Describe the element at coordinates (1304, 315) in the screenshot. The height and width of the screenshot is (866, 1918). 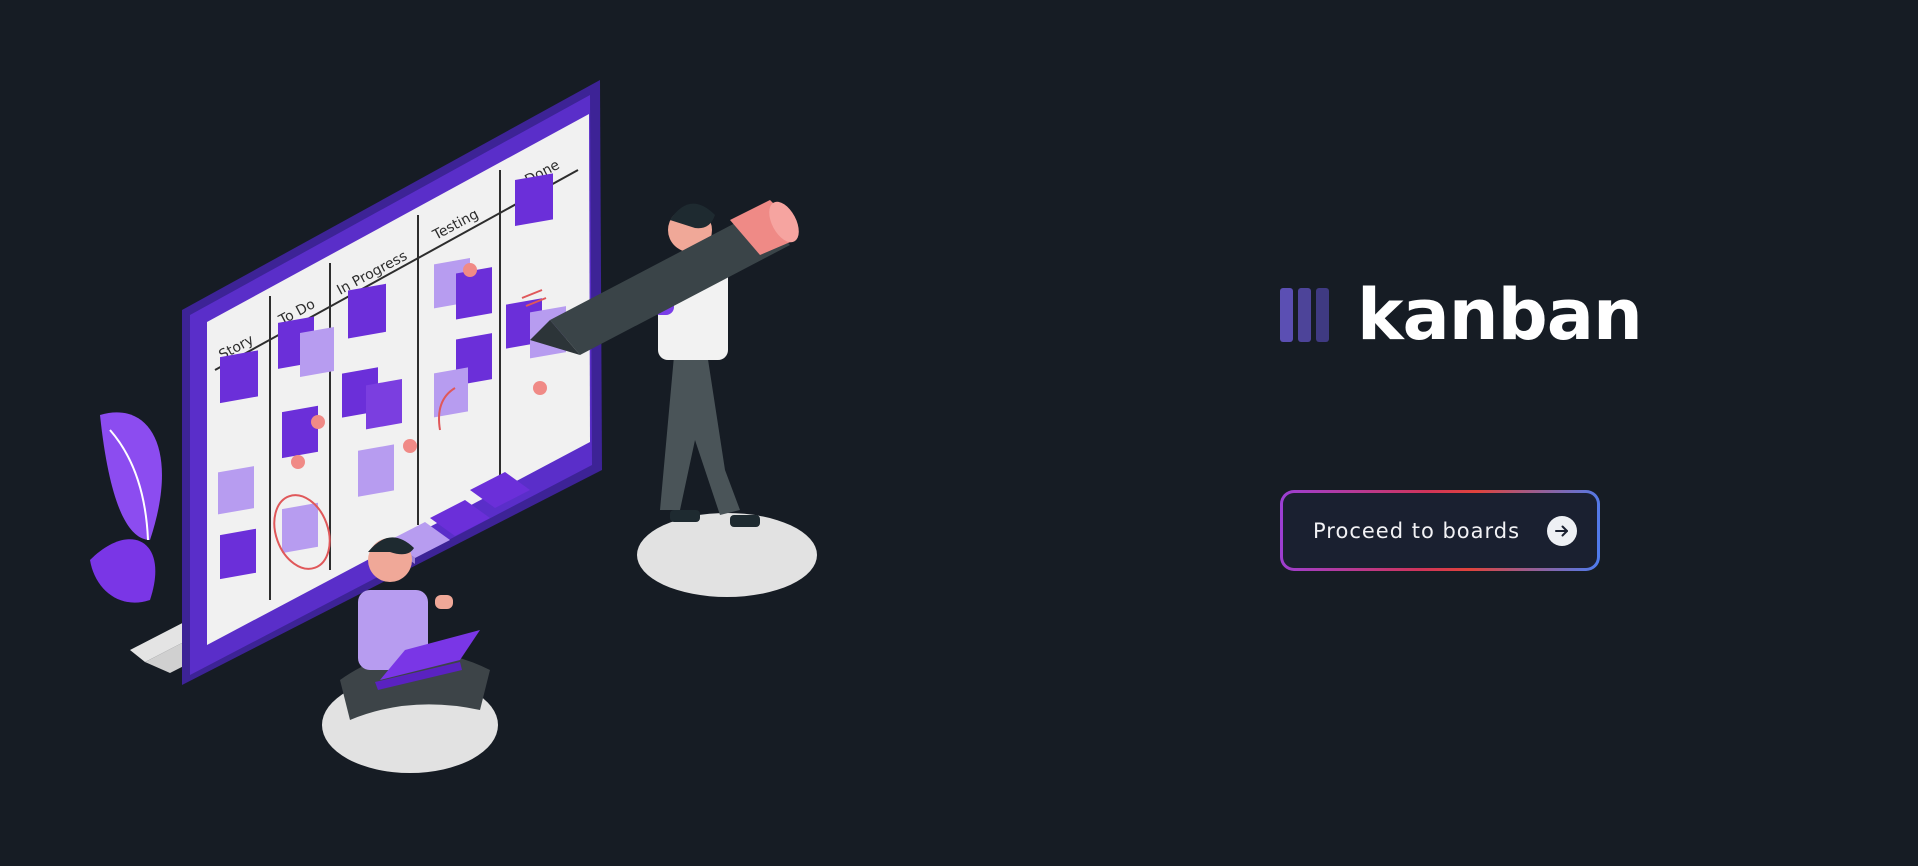
I see `kanban-columns-icon` at that location.